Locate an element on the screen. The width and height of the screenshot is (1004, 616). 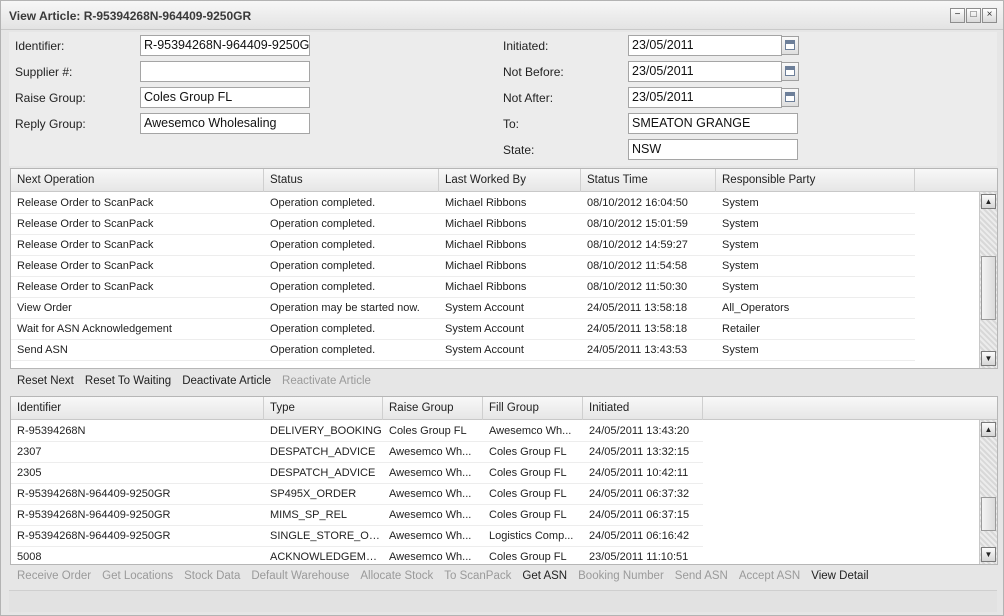
operations-grid-scrollbar: ▲ ▼ is located at coordinates (988, 280).